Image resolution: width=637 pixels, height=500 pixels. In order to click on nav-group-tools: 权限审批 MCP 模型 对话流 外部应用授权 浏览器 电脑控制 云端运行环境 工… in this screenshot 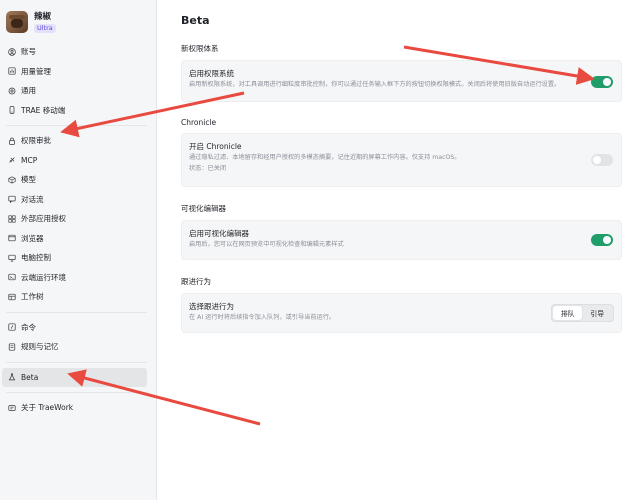, I will do `click(78, 219)`.